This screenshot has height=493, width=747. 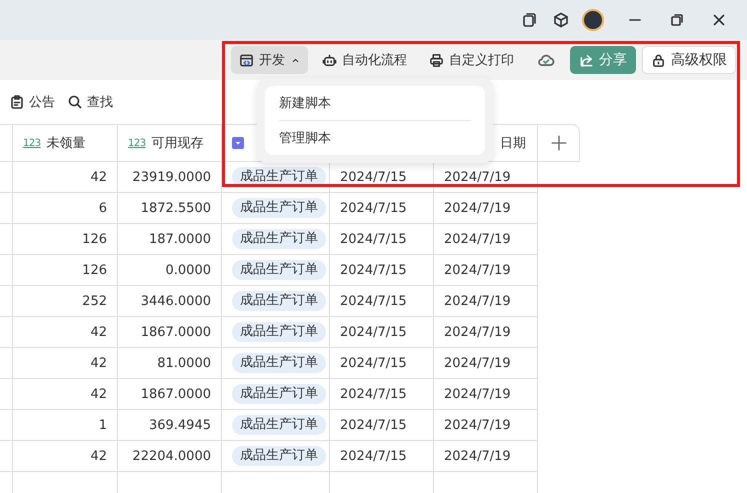 I want to click on table-cell: 6, so click(x=102, y=208).